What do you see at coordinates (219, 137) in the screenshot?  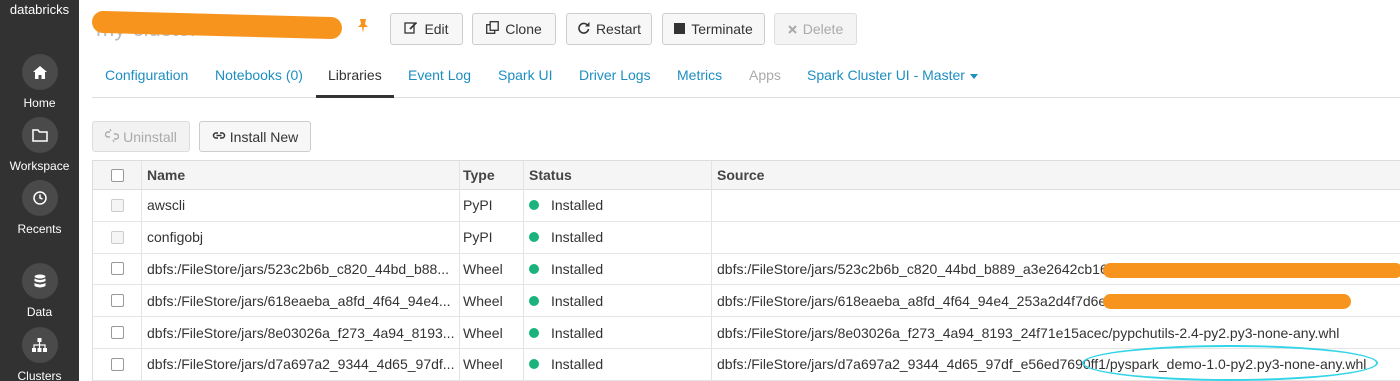 I see `link-icon` at bounding box center [219, 137].